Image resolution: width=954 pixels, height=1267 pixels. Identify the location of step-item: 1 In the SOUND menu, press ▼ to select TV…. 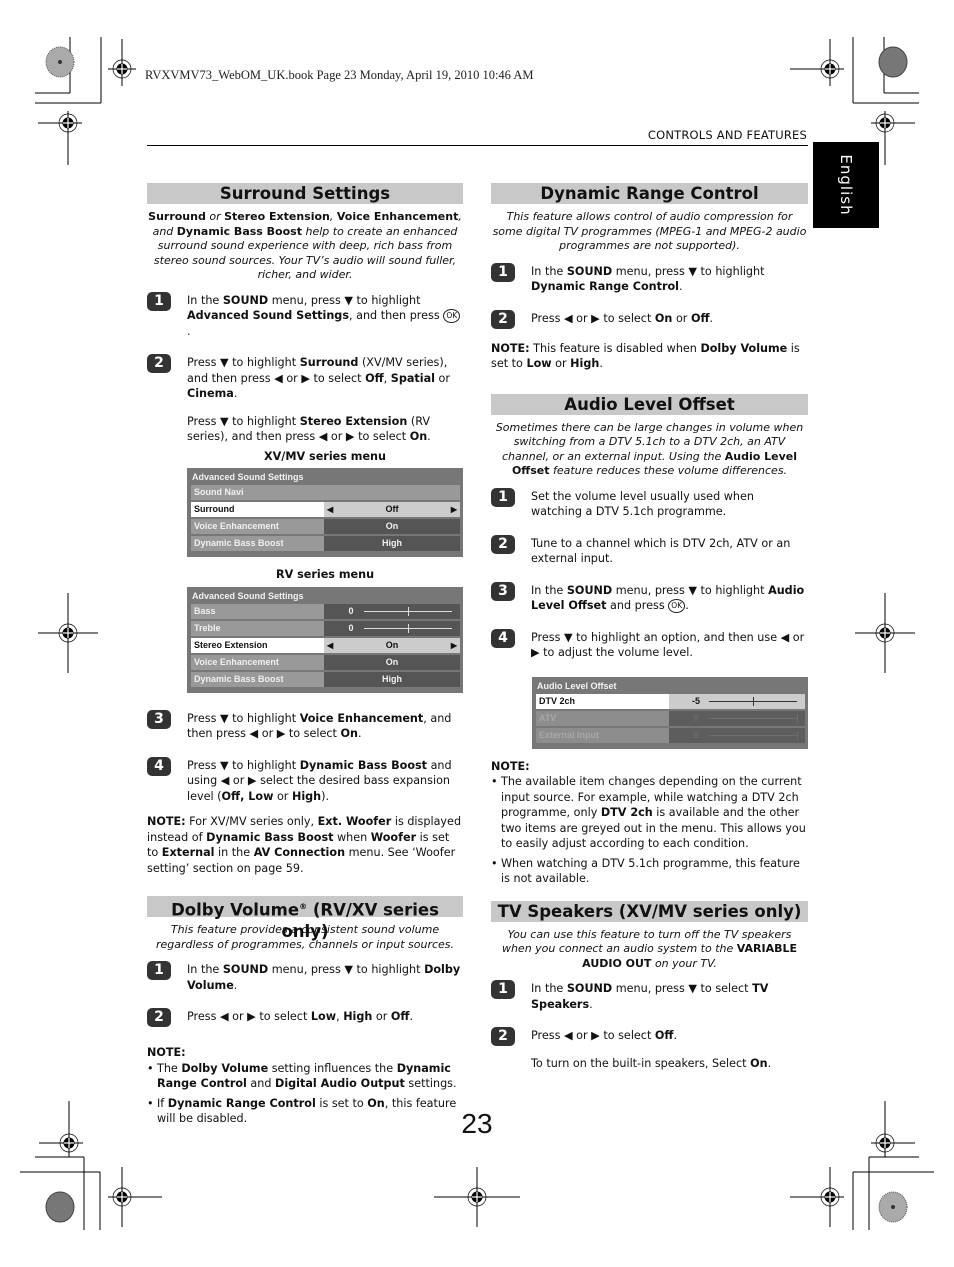
(649, 996).